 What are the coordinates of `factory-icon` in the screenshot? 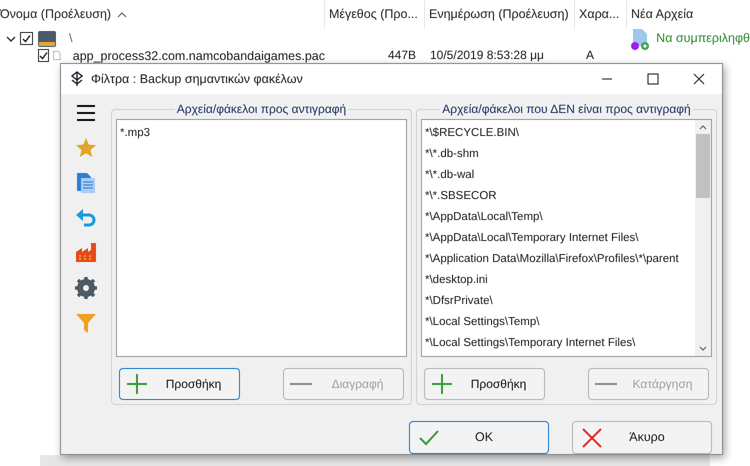 It's located at (86, 253).